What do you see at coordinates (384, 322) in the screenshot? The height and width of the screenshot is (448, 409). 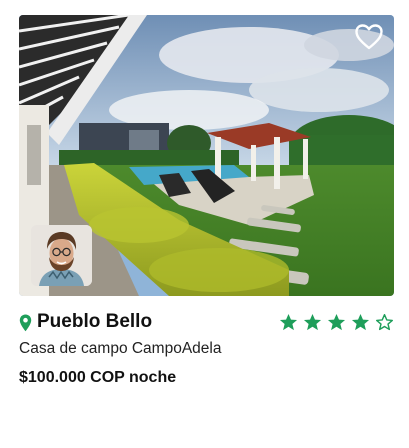 I see `star-empty-icon` at bounding box center [384, 322].